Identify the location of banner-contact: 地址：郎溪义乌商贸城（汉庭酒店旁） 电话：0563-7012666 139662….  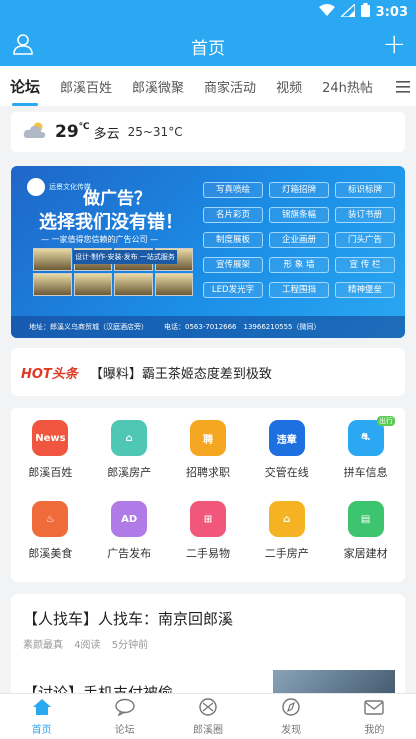
(208, 327).